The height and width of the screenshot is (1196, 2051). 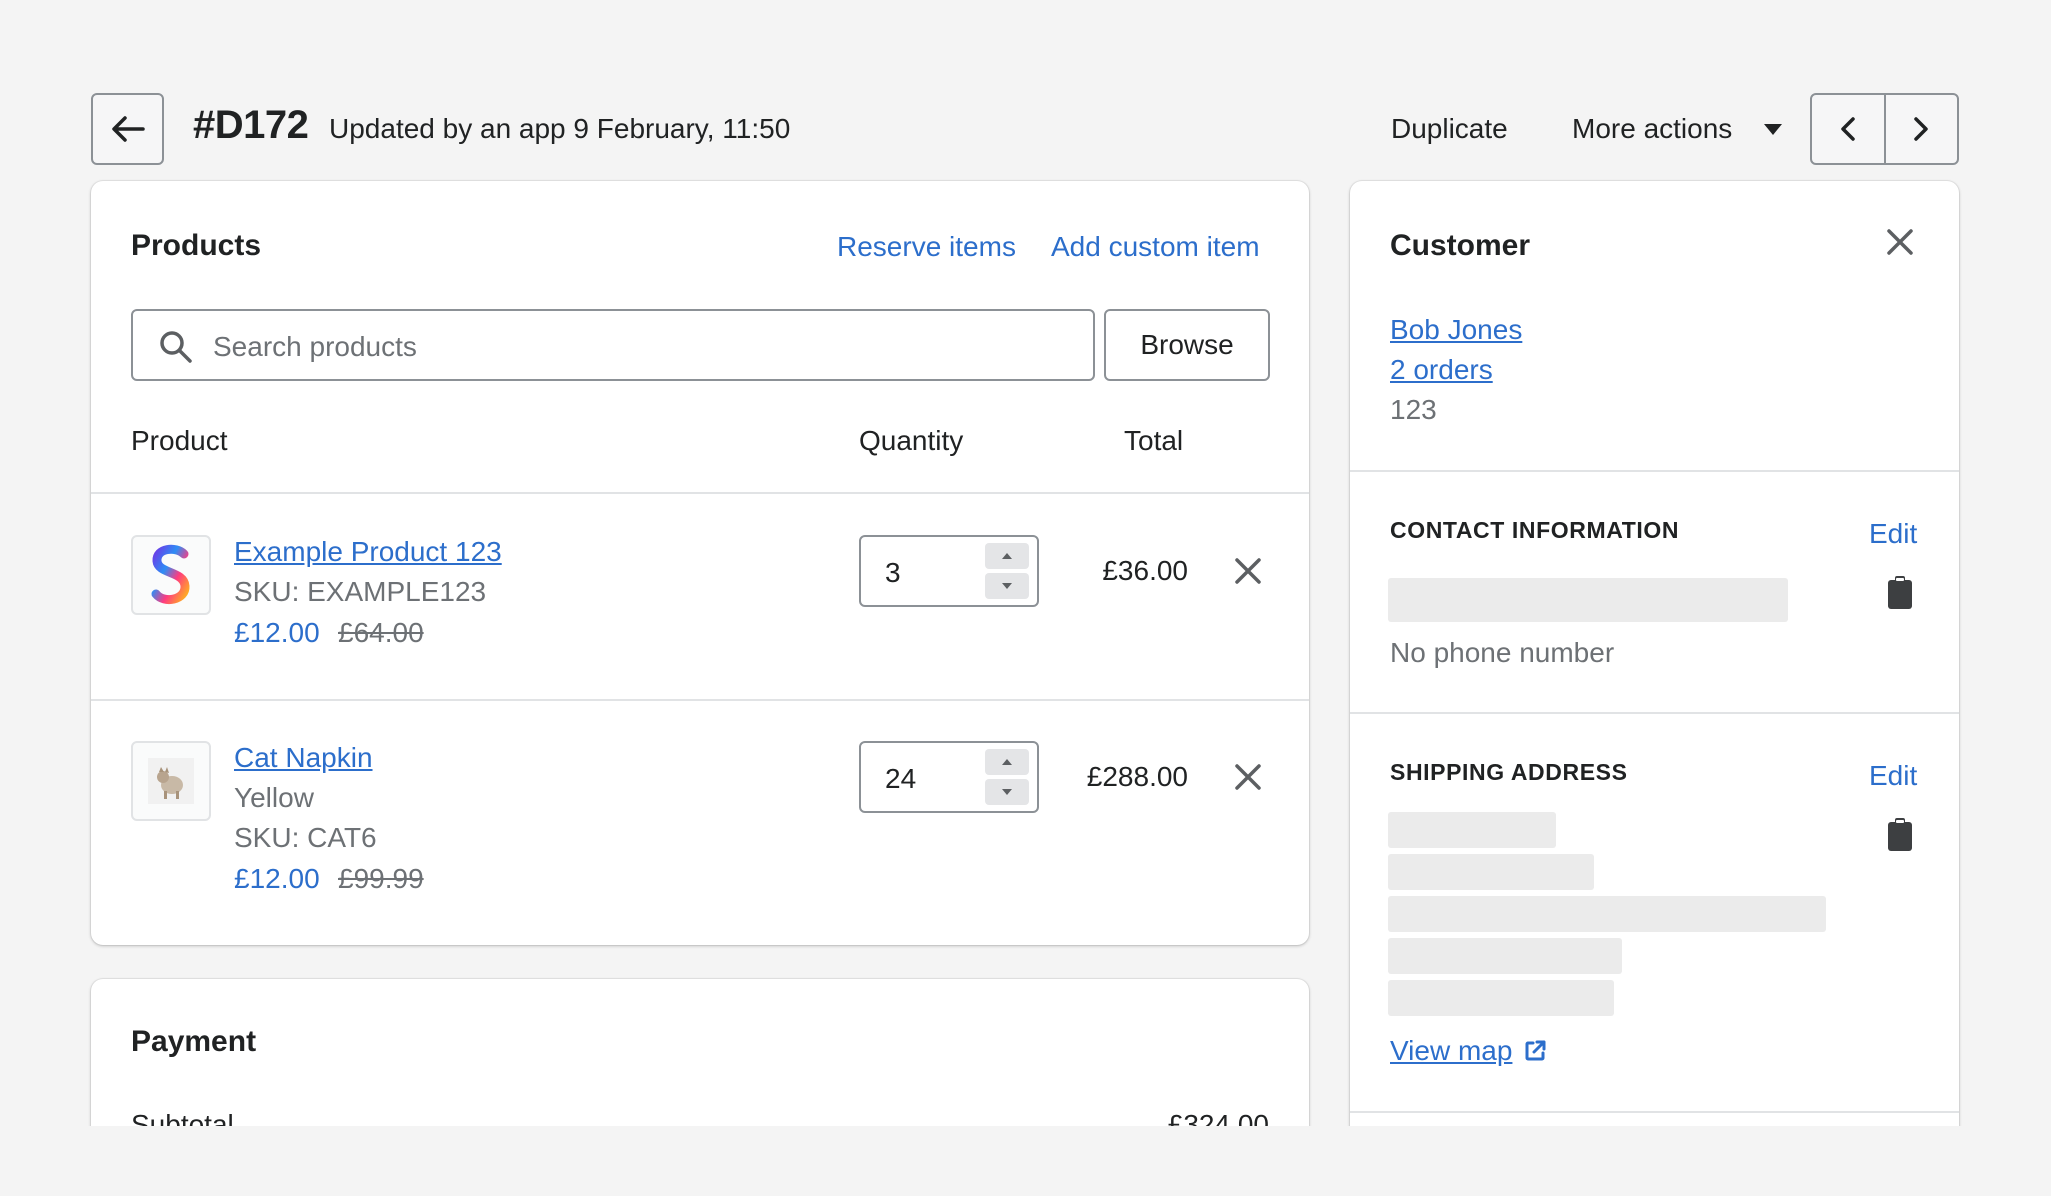 What do you see at coordinates (1773, 129) in the screenshot?
I see `caret-down-icon` at bounding box center [1773, 129].